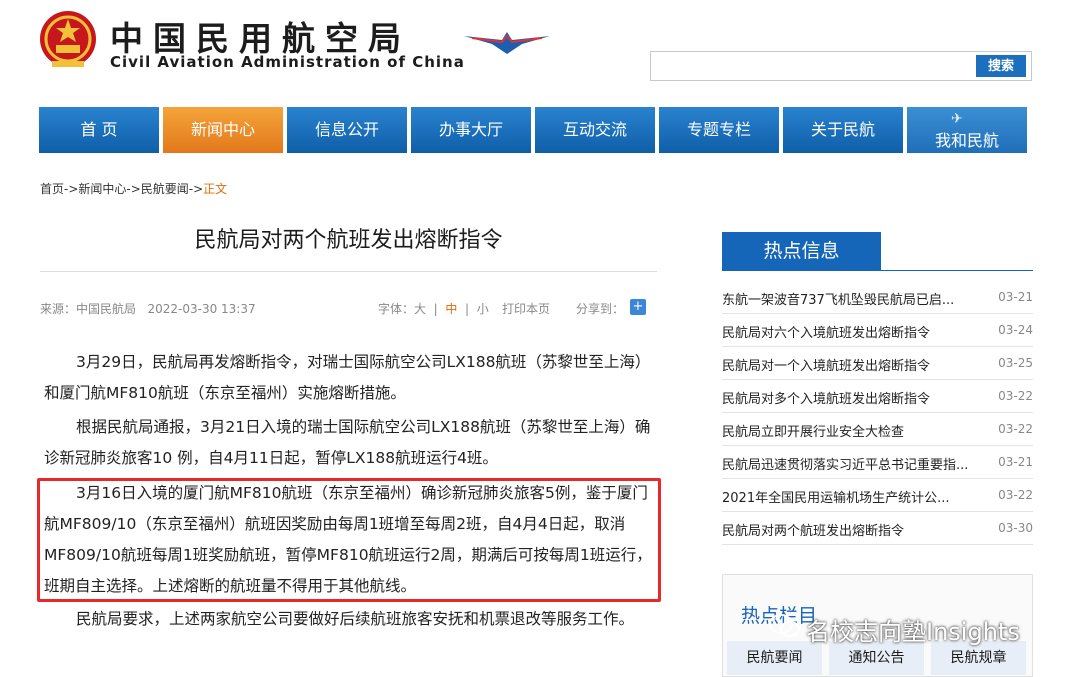  I want to click on article-source: 来源：中国民航局, so click(88, 309).